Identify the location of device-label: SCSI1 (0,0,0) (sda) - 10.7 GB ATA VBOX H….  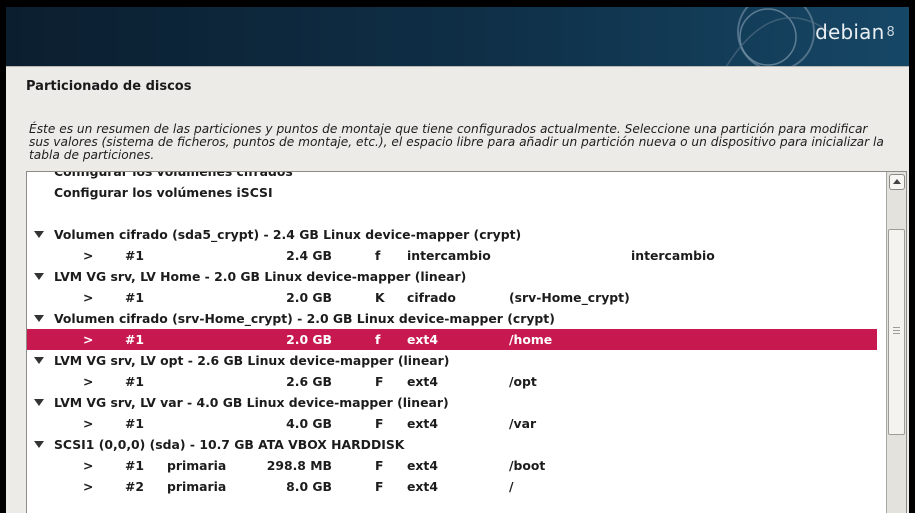
(229, 444).